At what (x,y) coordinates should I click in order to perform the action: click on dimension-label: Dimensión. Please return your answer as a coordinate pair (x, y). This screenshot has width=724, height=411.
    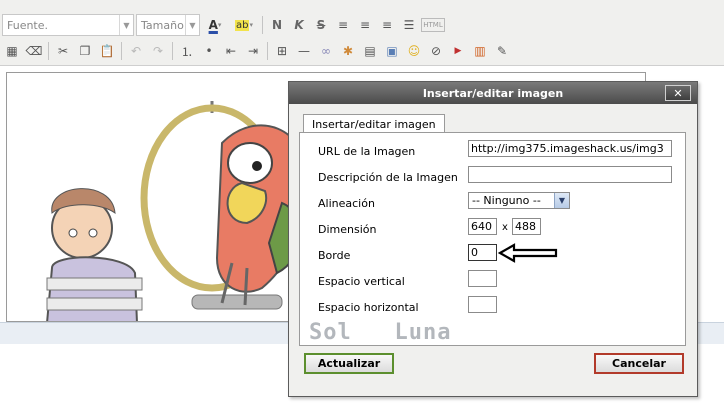
    Looking at the image, I should click on (347, 229).